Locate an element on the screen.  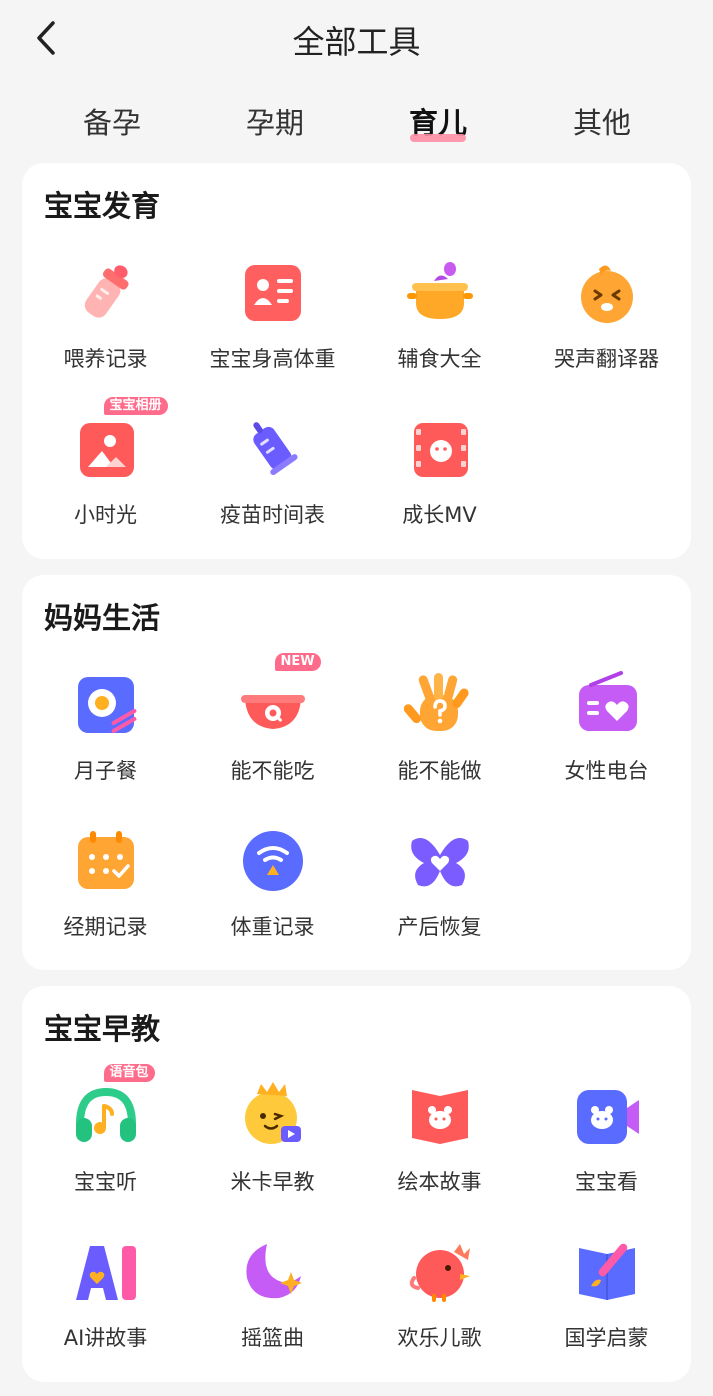
photo-album-icon: 宝宝相册 is located at coordinates (119, 441).